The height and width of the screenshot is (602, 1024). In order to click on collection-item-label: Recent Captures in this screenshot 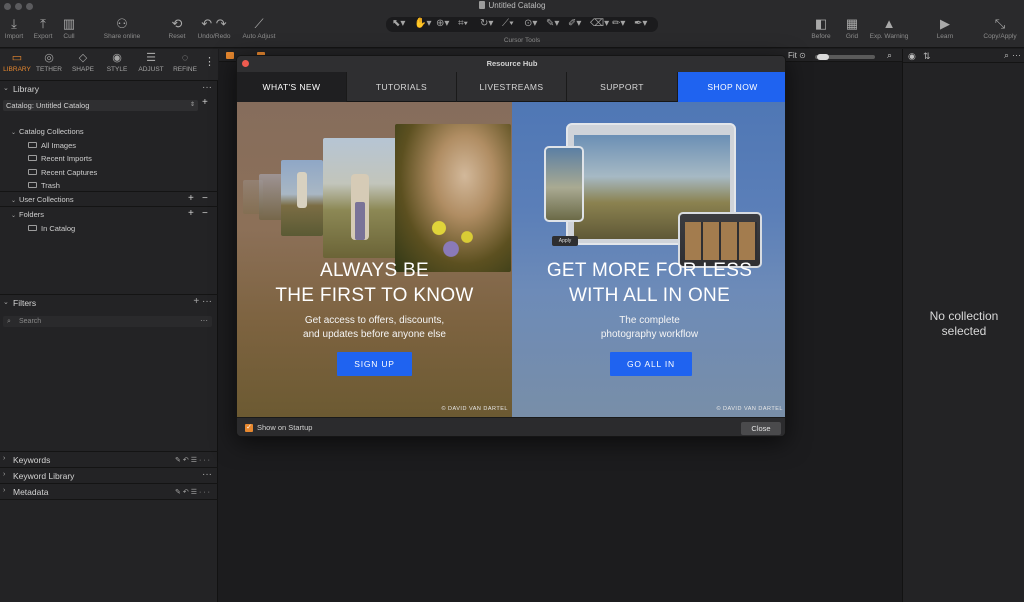, I will do `click(69, 172)`.